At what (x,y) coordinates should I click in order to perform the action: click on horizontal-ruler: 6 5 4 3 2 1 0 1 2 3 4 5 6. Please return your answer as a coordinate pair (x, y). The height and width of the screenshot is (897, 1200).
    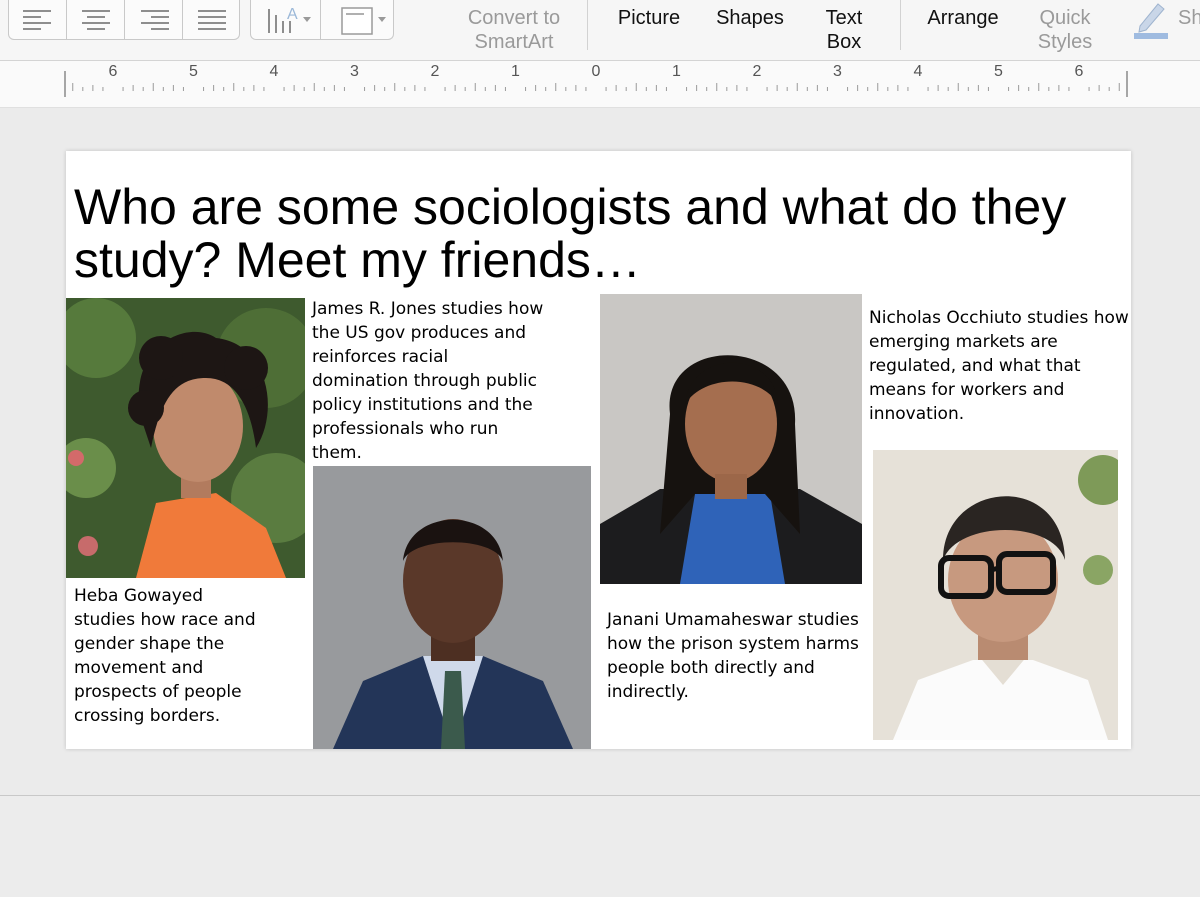
    Looking at the image, I should click on (600, 84).